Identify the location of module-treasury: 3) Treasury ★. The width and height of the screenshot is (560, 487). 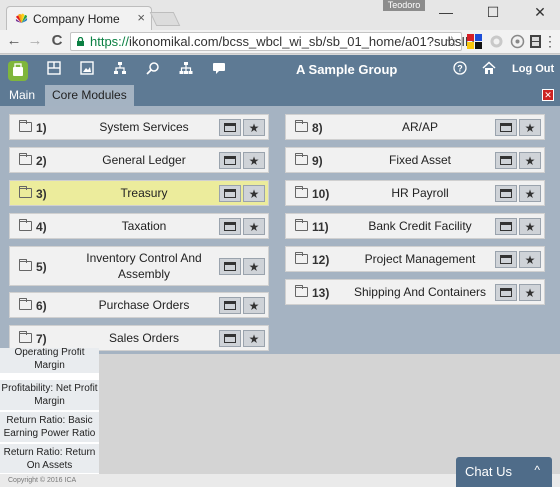
(139, 193).